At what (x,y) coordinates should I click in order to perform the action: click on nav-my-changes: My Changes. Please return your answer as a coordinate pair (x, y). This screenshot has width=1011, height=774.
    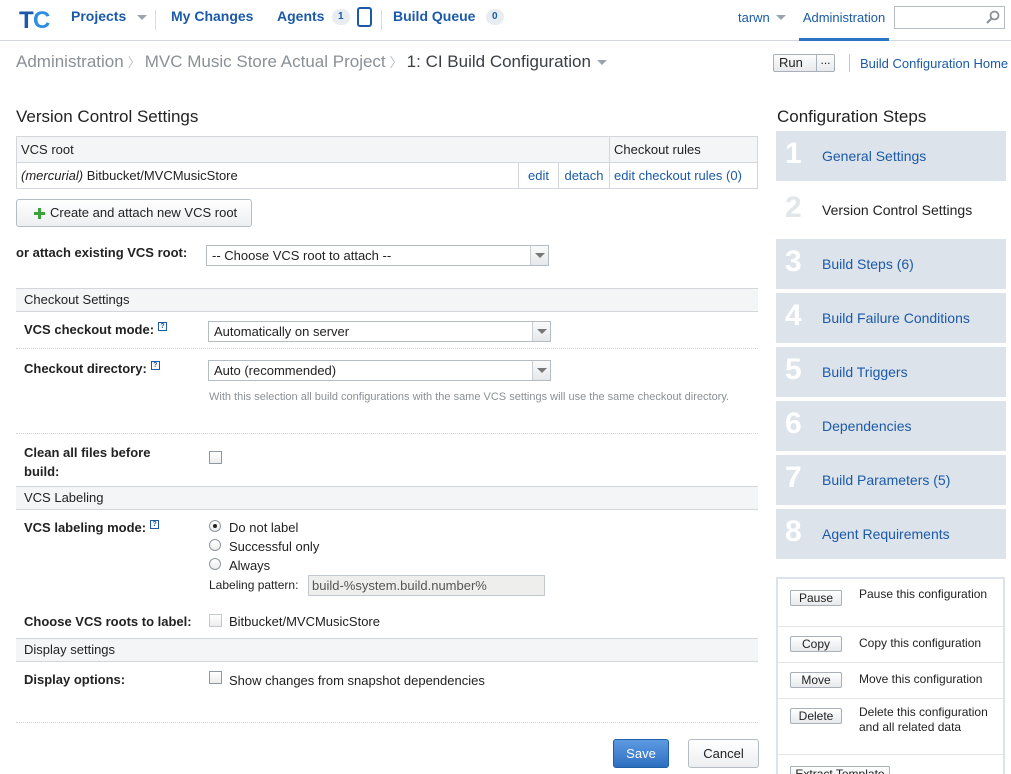
    Looking at the image, I should click on (212, 16).